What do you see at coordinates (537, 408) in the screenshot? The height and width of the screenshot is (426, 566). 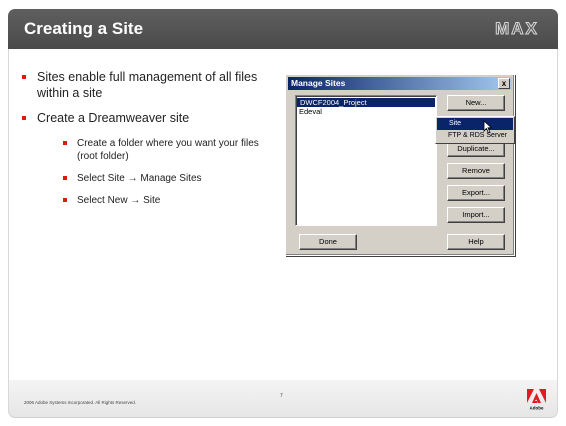 I see `svg-text: Adobe` at bounding box center [537, 408].